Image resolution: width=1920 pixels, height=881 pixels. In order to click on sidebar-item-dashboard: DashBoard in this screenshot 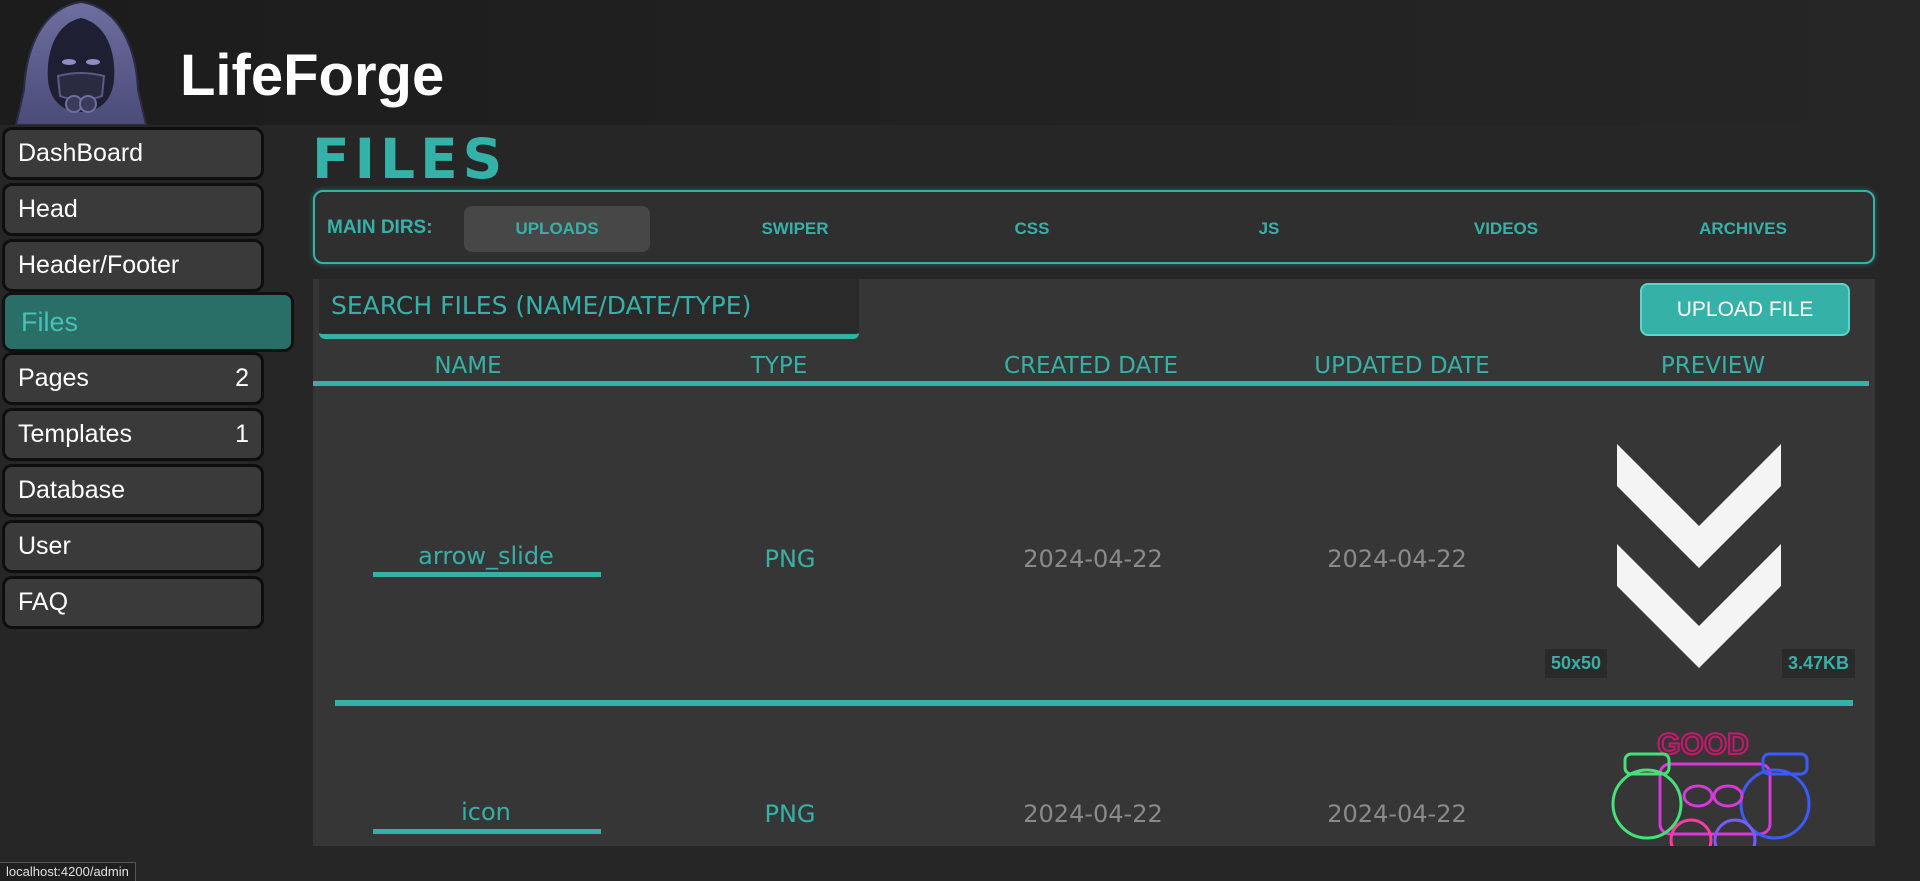, I will do `click(133, 153)`.